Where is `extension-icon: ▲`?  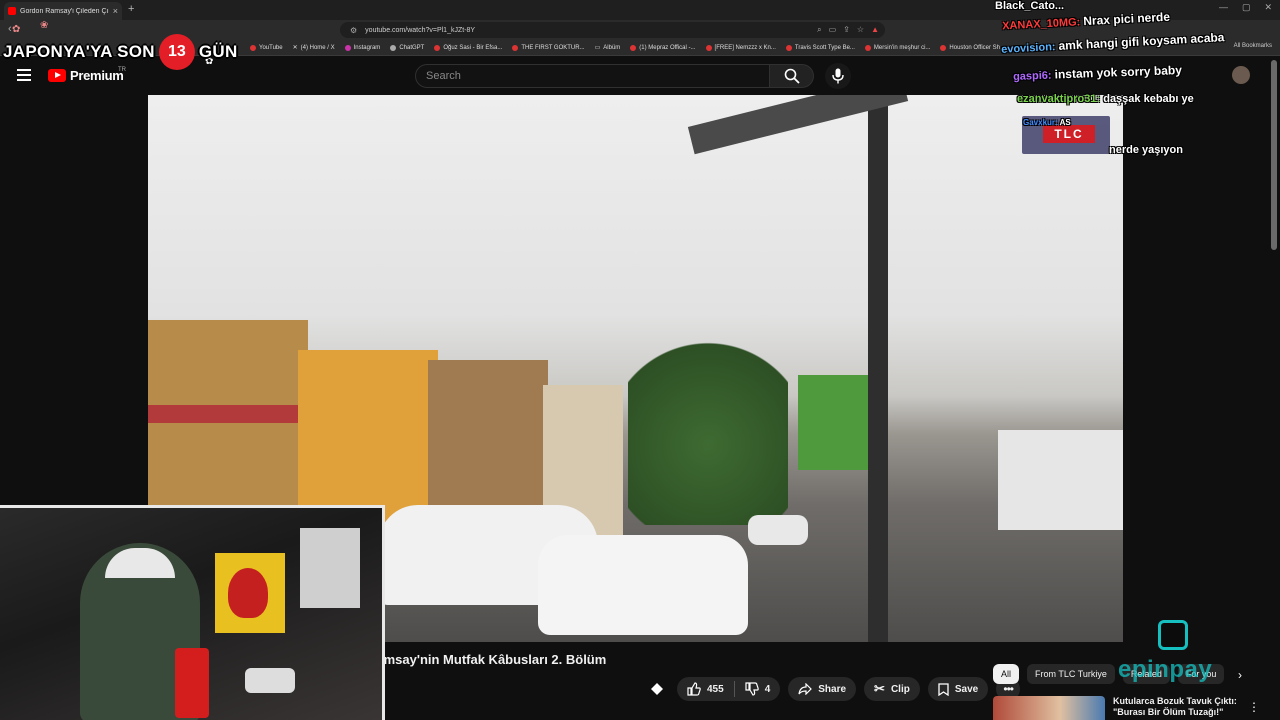 extension-icon: ▲ is located at coordinates (875, 30).